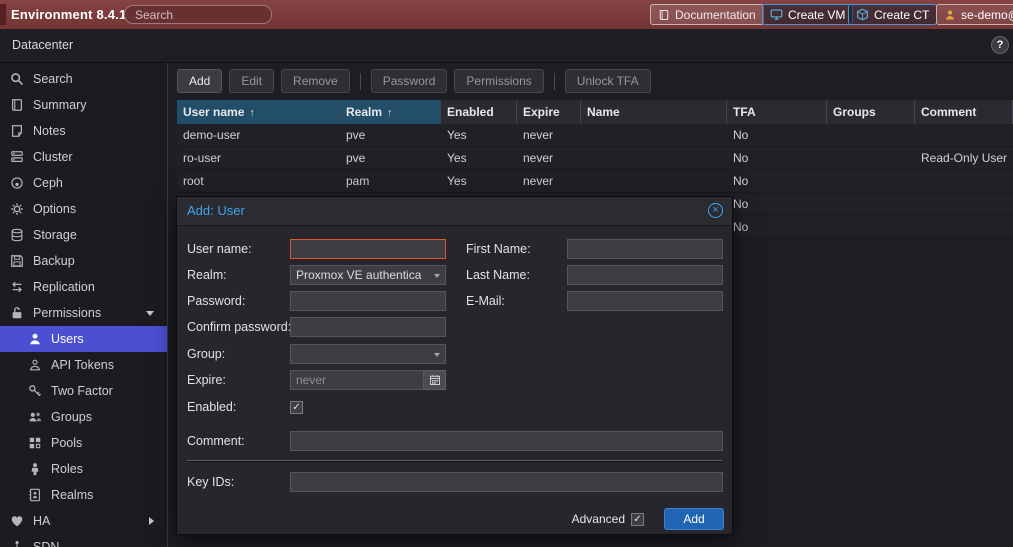 The height and width of the screenshot is (547, 1013). Describe the element at coordinates (315, 81) in the screenshot. I see `remove-button: Remove` at that location.